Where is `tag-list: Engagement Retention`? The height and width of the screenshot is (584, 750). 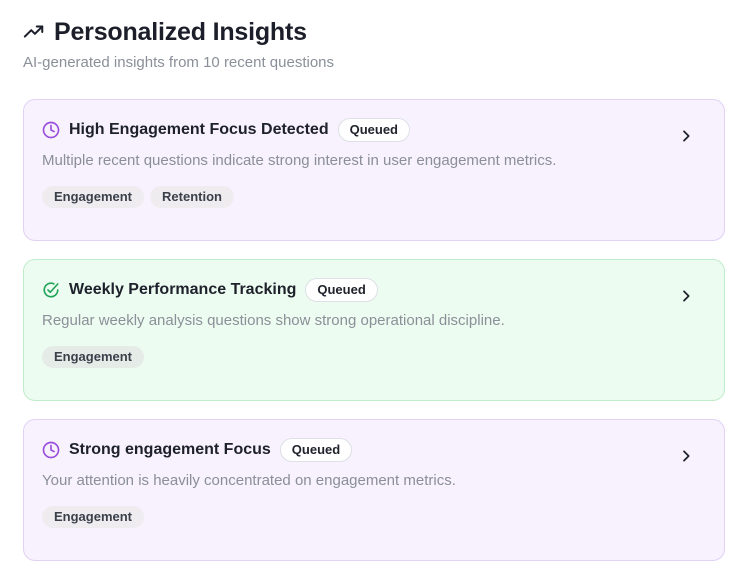
tag-list: Engagement Retention is located at coordinates (141, 197).